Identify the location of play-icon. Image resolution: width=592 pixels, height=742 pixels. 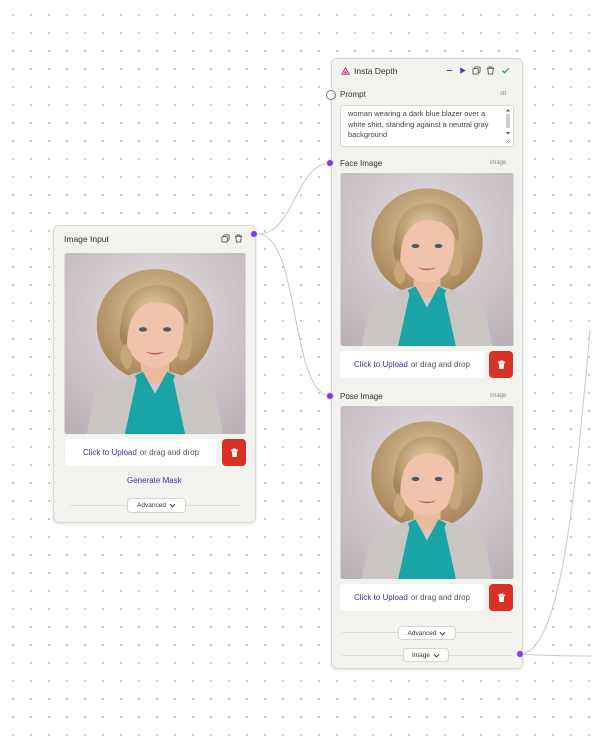
(462, 70).